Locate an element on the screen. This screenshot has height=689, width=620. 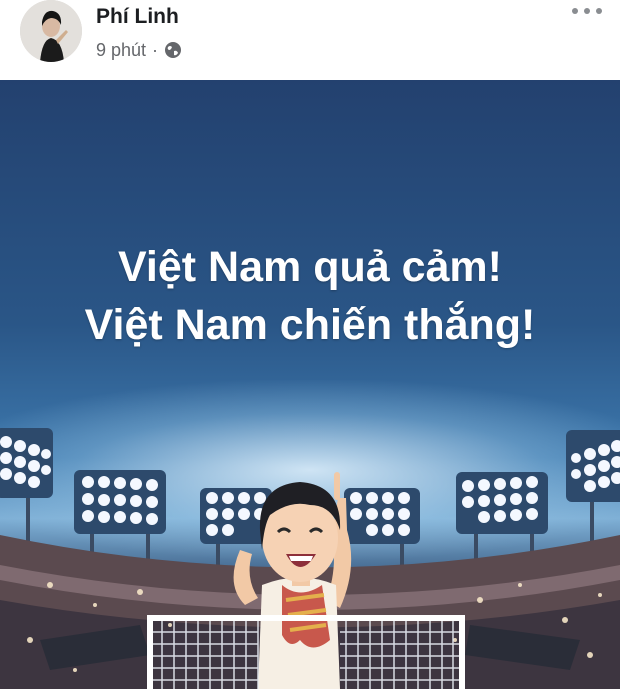
post-header: Phí Linh 9 phút · is located at coordinates (310, 40).